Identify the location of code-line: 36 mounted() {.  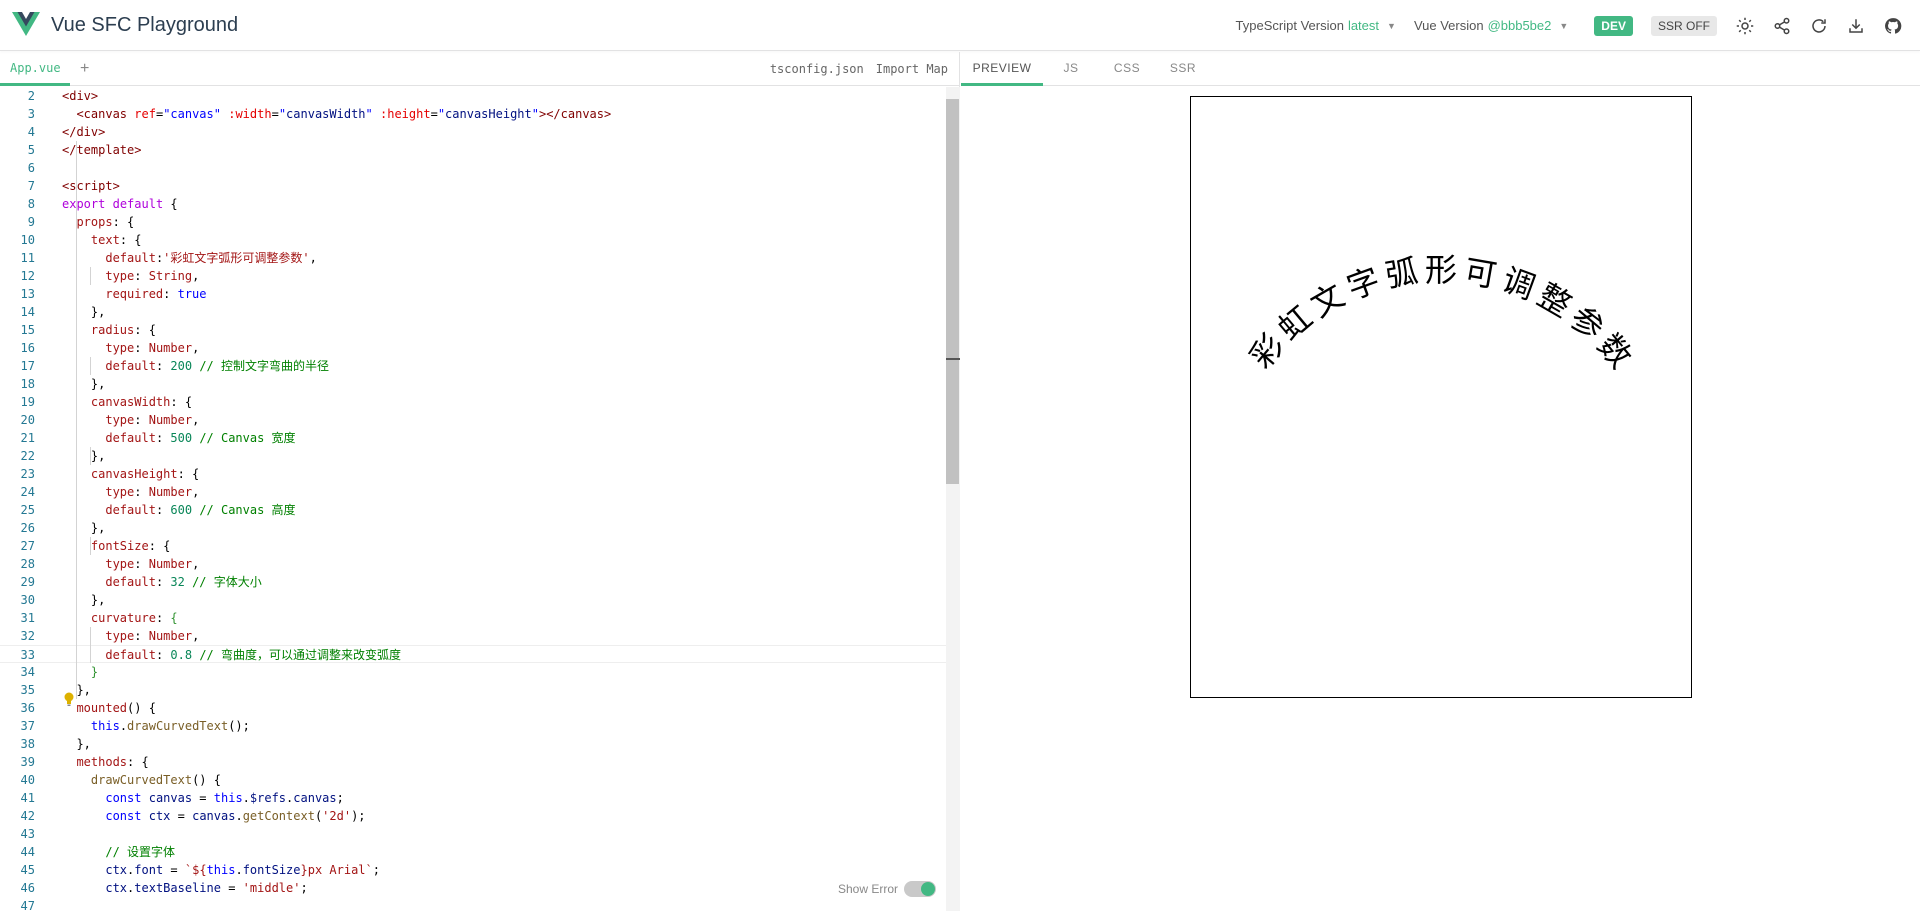
(473, 708).